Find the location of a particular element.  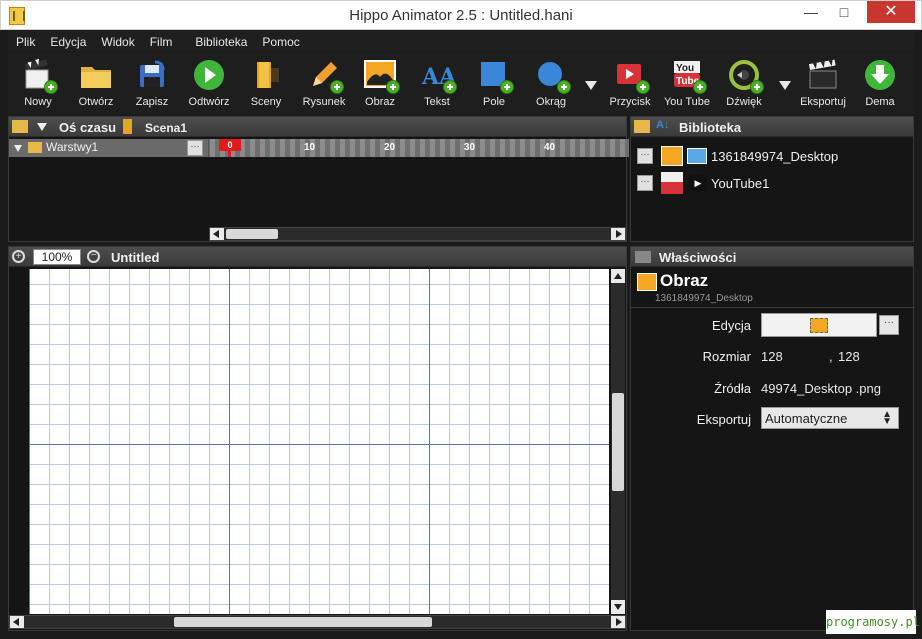

text-button: AA Tekst is located at coordinates (437, 86).